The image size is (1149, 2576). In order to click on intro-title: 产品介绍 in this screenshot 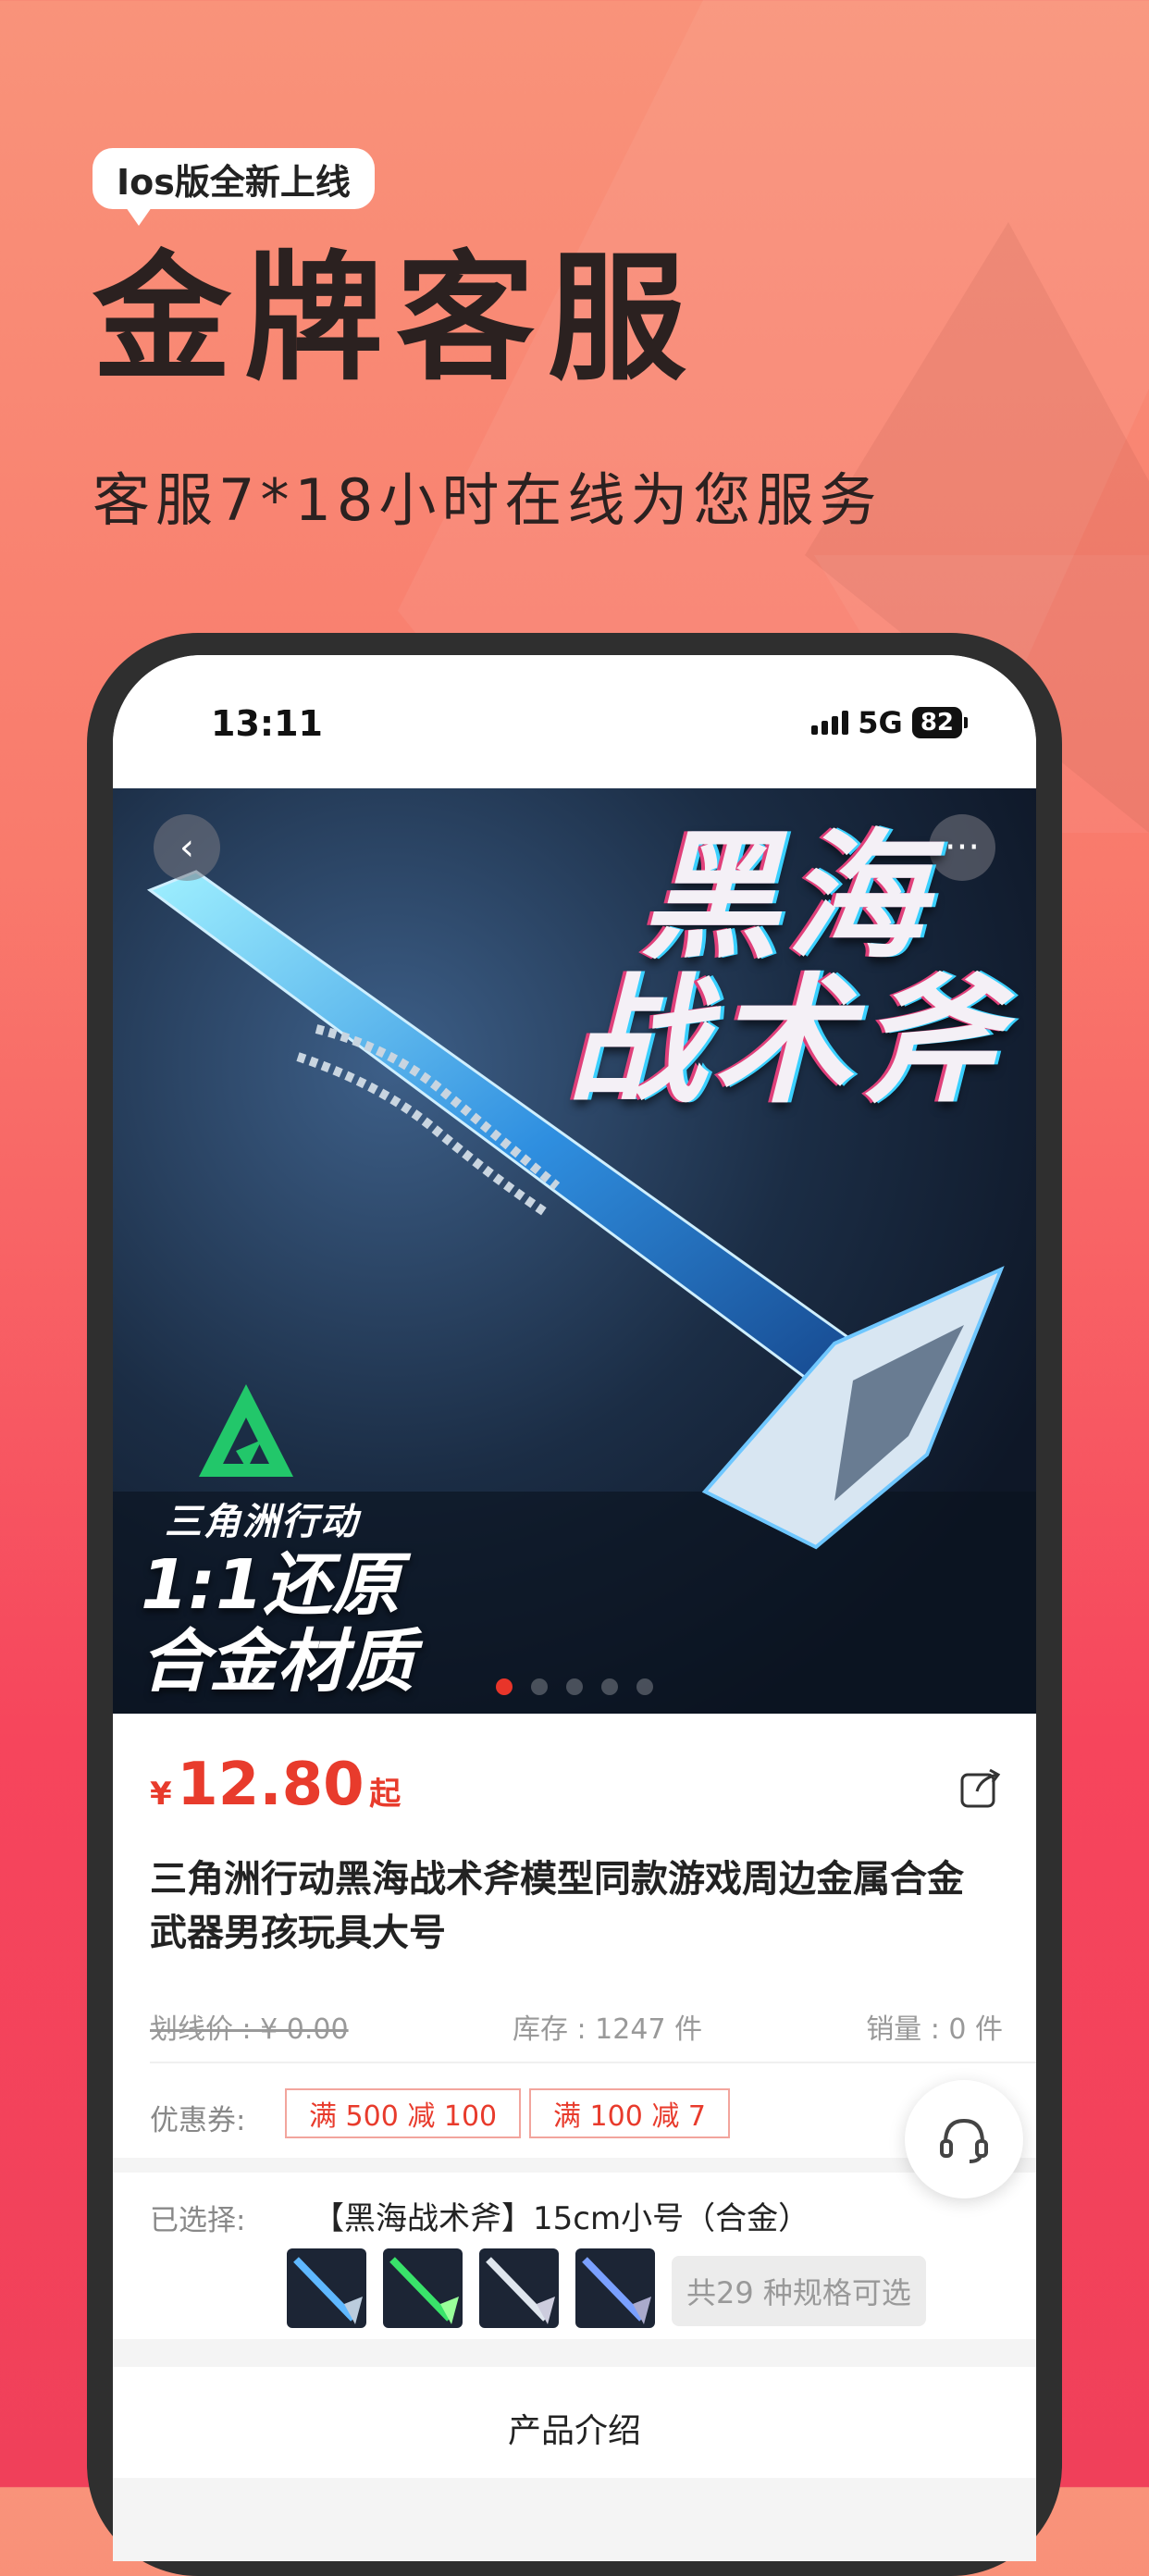, I will do `click(574, 2431)`.